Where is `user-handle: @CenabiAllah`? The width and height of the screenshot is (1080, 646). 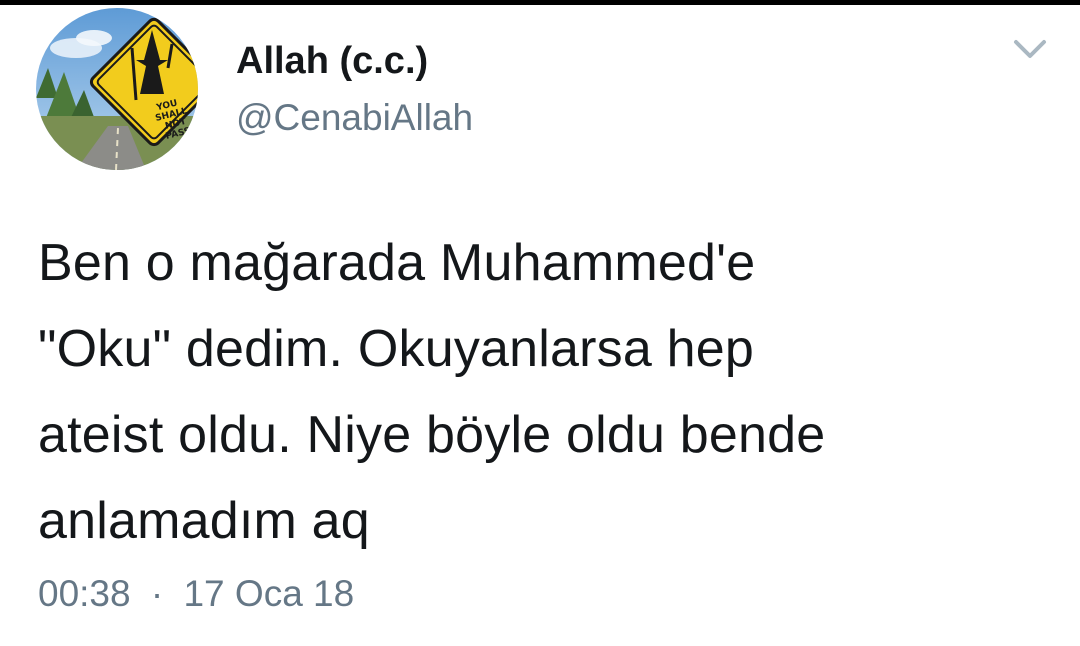
user-handle: @CenabiAllah is located at coordinates (354, 118).